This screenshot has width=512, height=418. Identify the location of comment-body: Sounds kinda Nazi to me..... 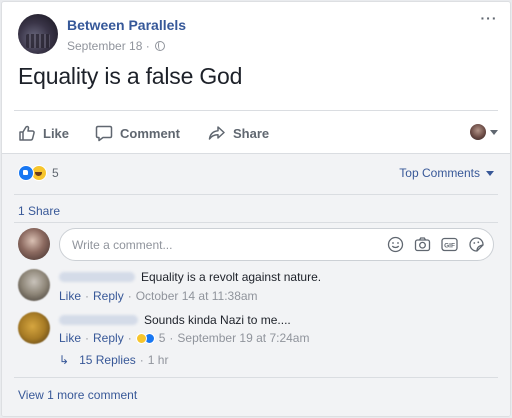
(175, 320).